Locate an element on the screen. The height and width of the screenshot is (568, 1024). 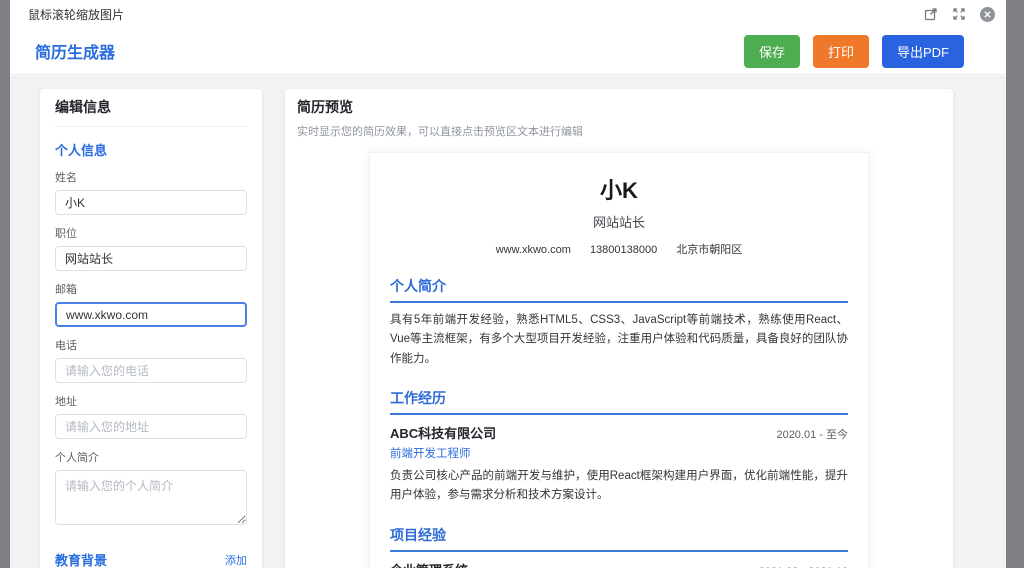
resume-work-company: ABC科技有限公司 is located at coordinates (443, 432).